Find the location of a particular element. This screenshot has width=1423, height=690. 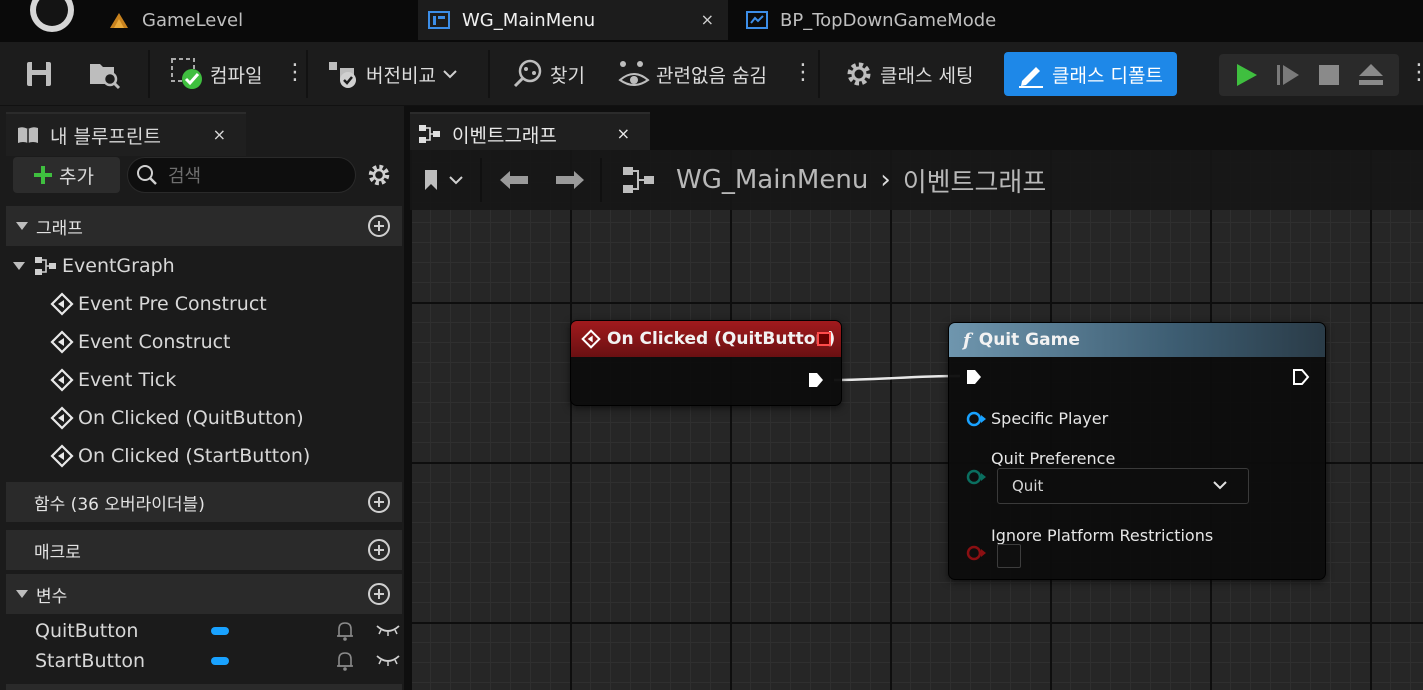

search-input: 검색 is located at coordinates (241, 175).